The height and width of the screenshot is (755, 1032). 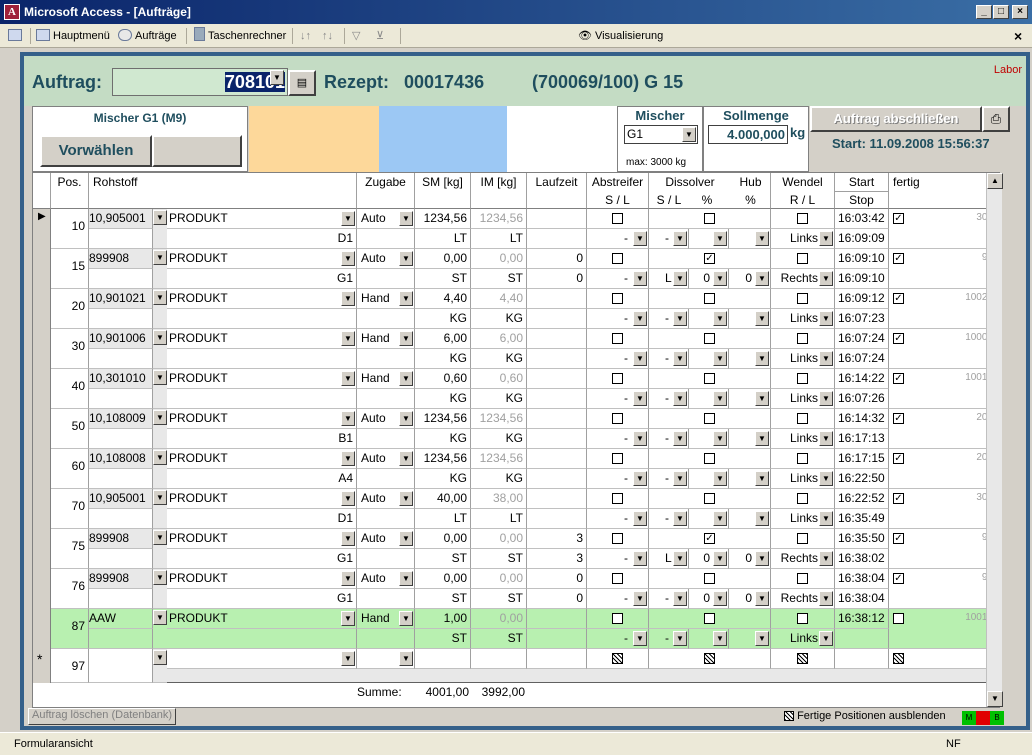 I want to click on close-form-button: ×, so click(x=1018, y=36).